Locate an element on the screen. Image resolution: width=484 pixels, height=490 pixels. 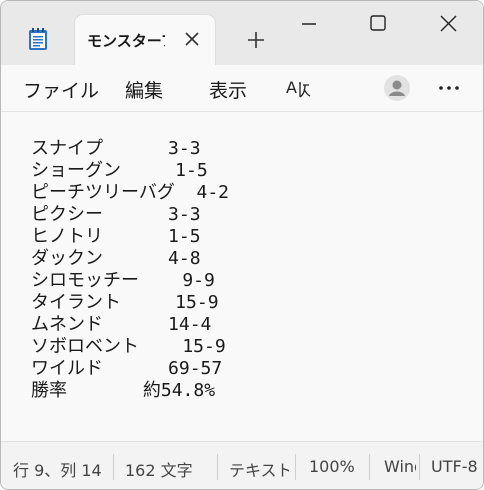
tab-title: モンスターフ is located at coordinates (126, 41).